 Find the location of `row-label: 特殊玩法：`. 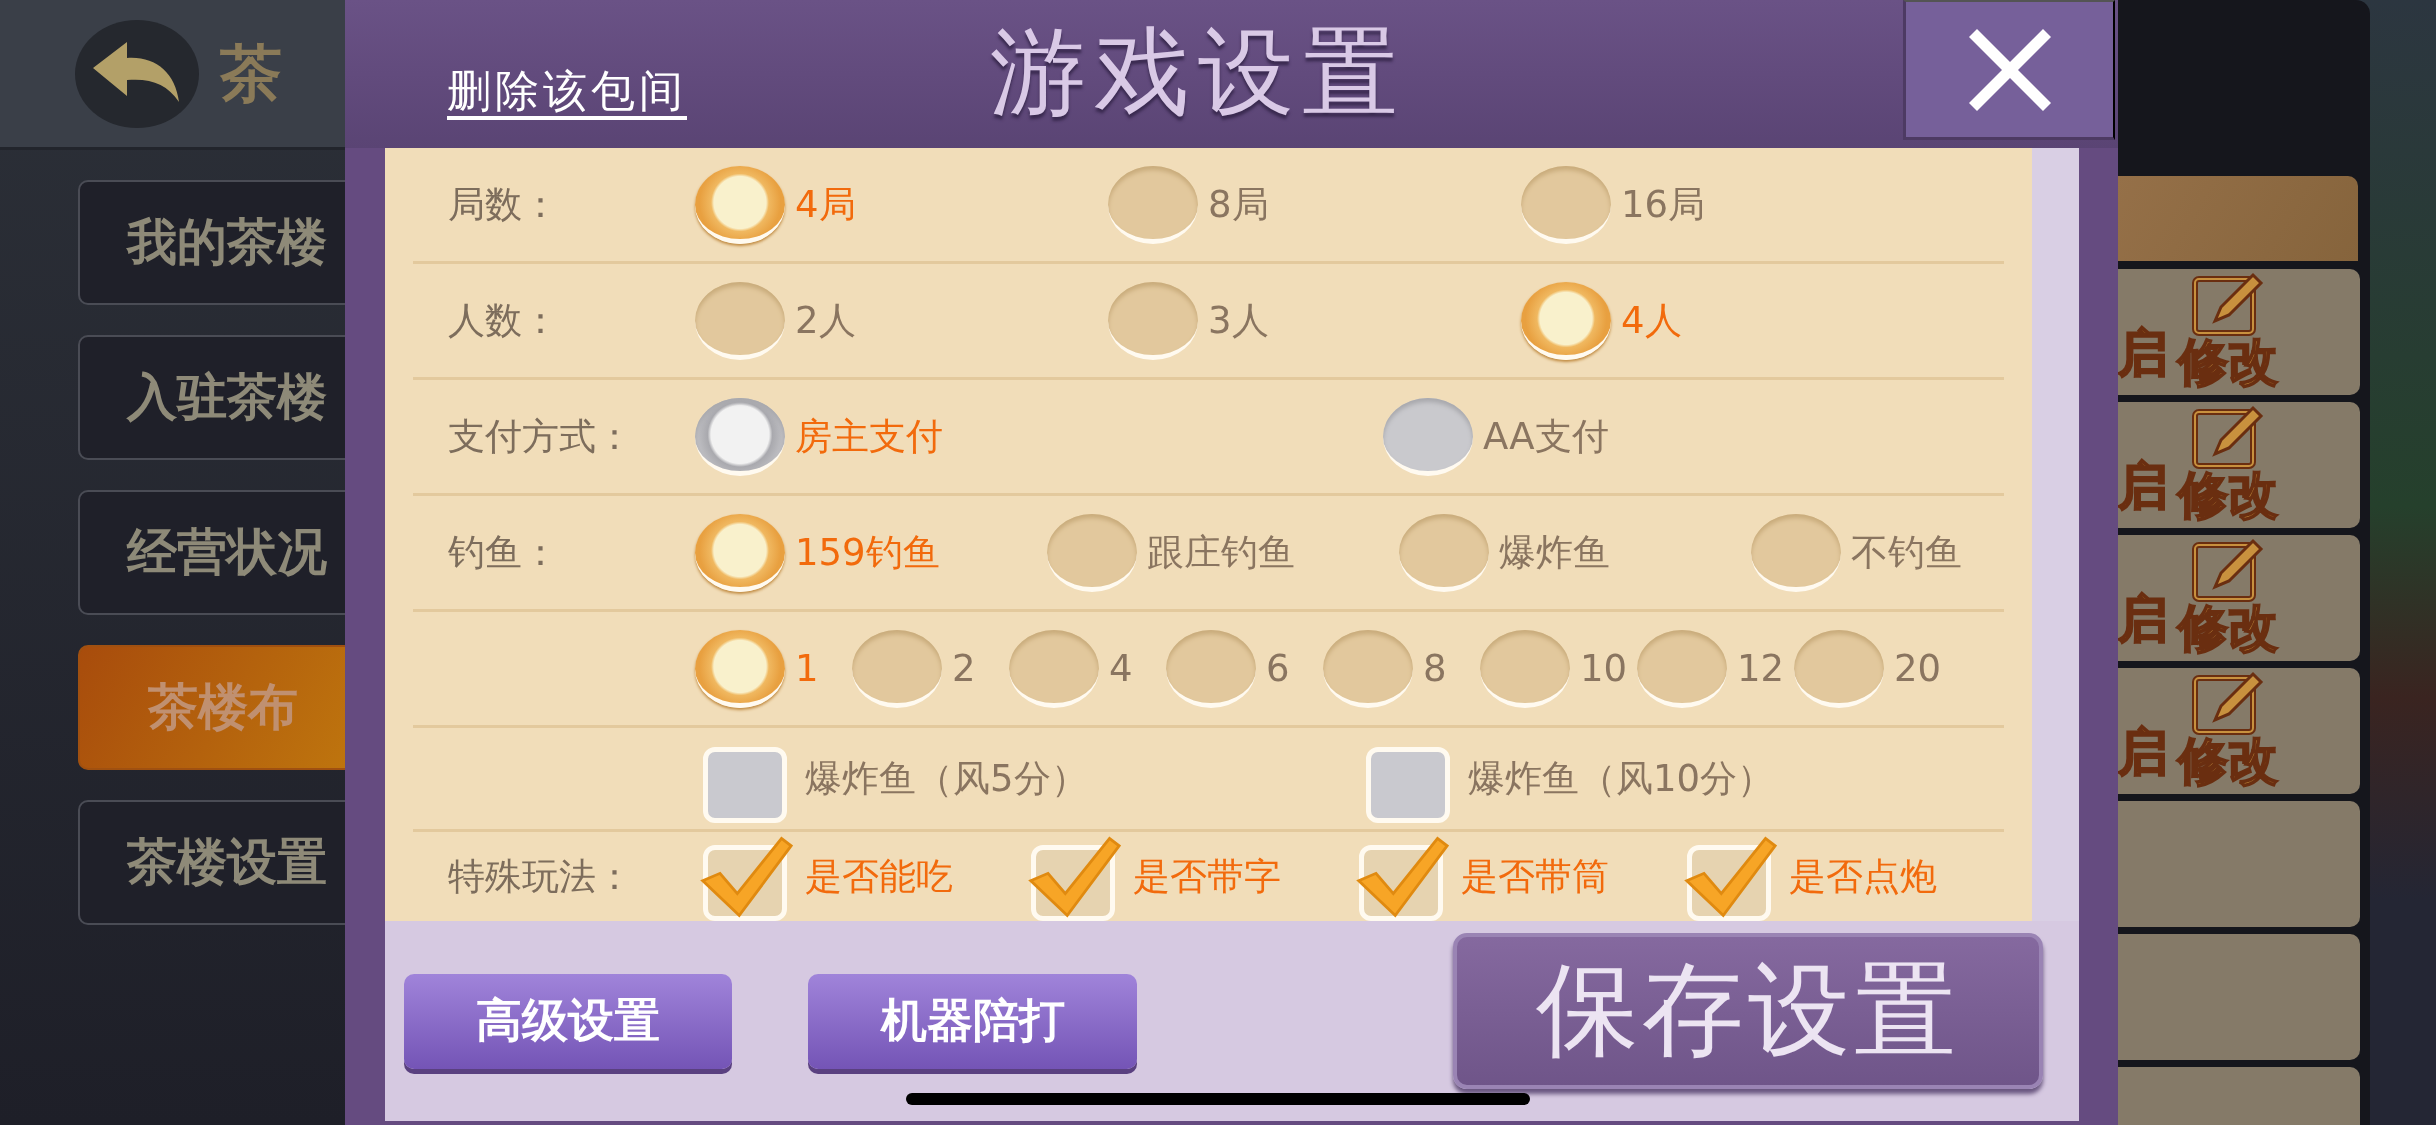

row-label: 特殊玩法： is located at coordinates (540, 876).